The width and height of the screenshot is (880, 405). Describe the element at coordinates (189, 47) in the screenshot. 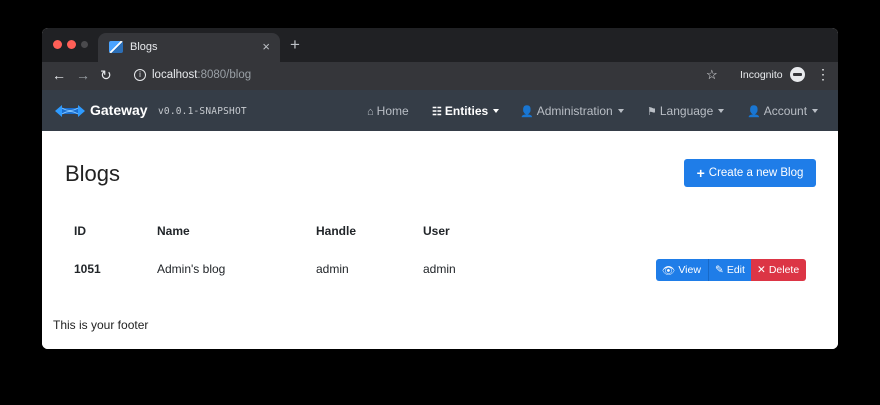

I see `browser-tab: Blogs ×` at that location.